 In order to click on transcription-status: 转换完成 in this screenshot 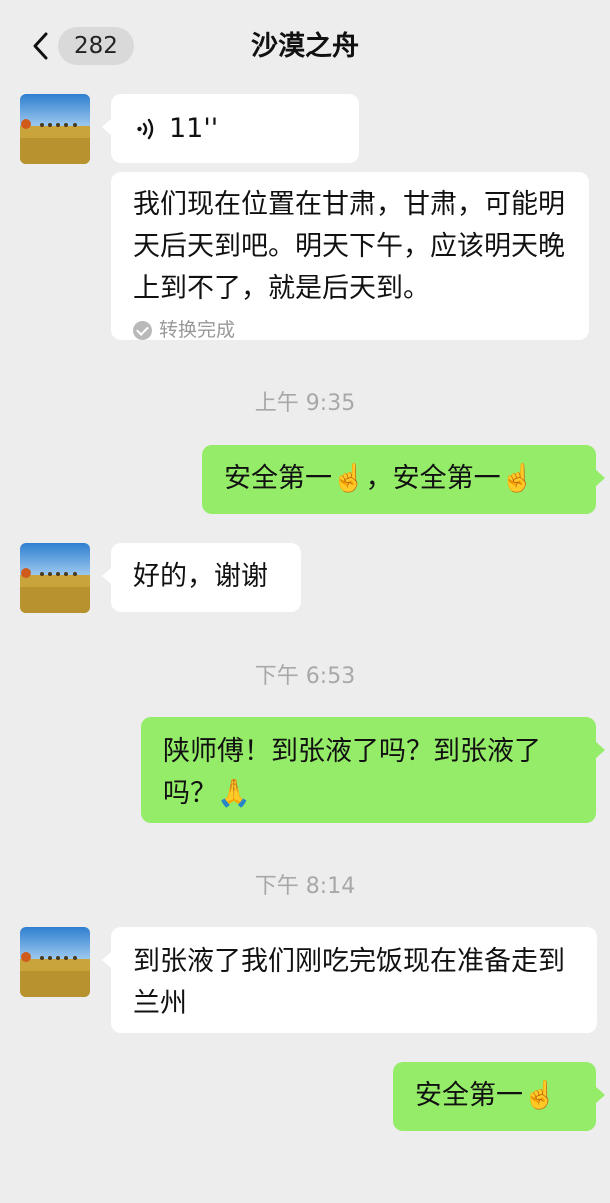, I will do `click(350, 330)`.